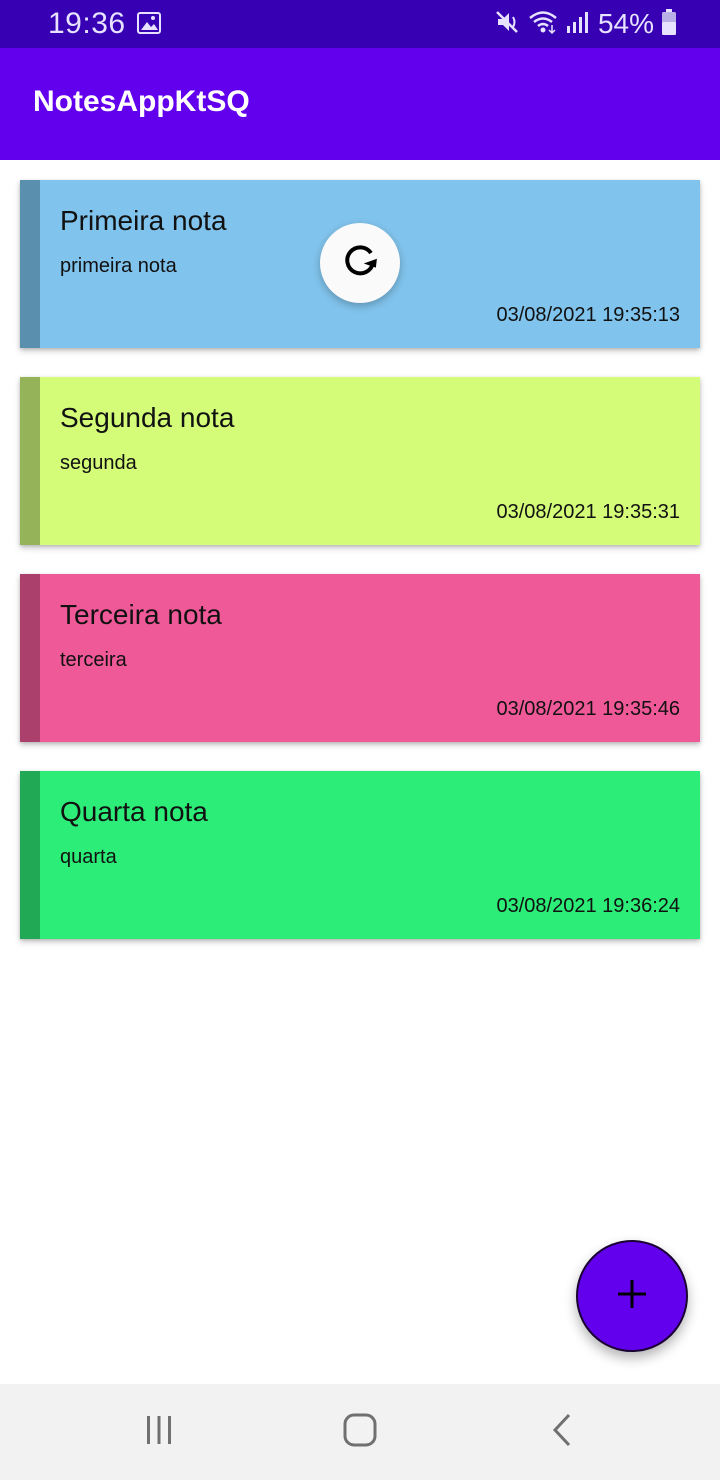  I want to click on back-icon, so click(562, 1432).